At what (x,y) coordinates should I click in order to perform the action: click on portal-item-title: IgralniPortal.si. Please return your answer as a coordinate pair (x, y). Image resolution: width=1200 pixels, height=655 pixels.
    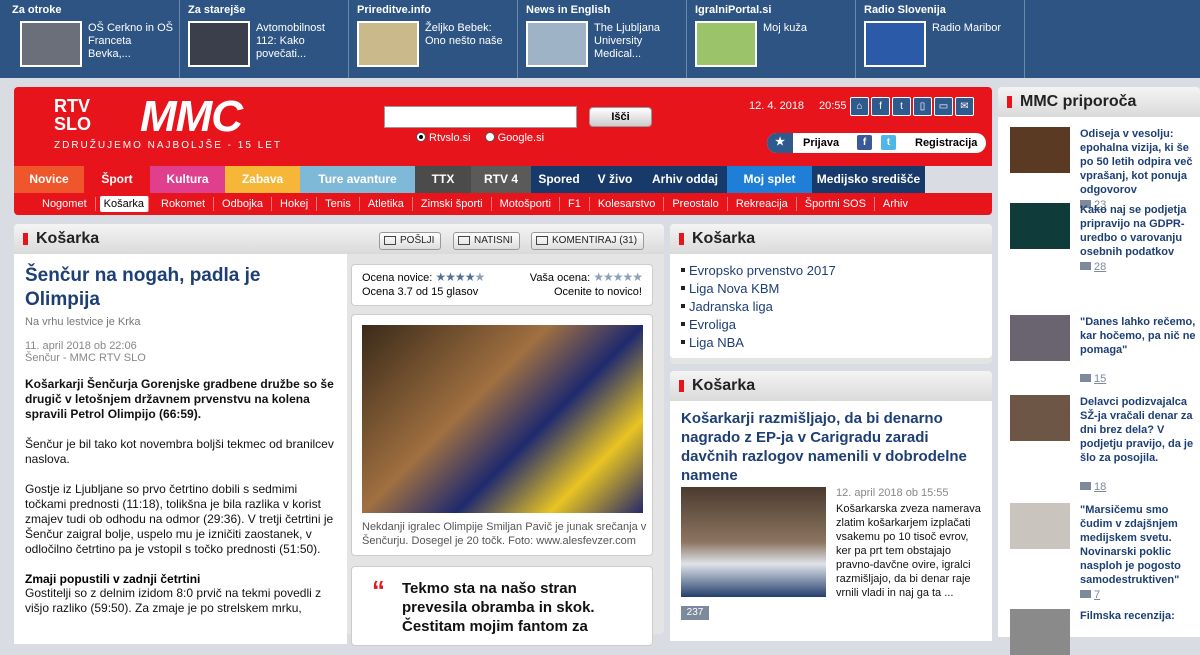
    Looking at the image, I should click on (775, 11).